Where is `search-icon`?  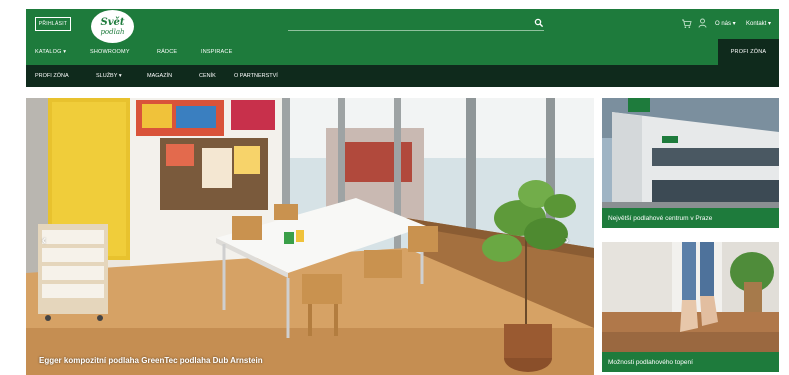
search-icon is located at coordinates (539, 23).